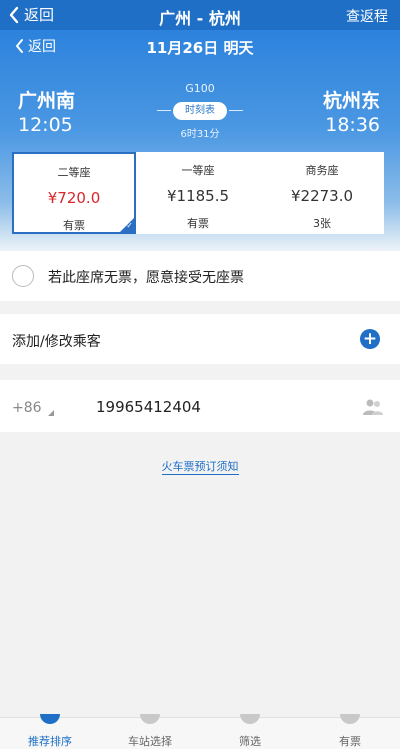 The image size is (400, 749). I want to click on phone-input: 19965412404, so click(148, 407).